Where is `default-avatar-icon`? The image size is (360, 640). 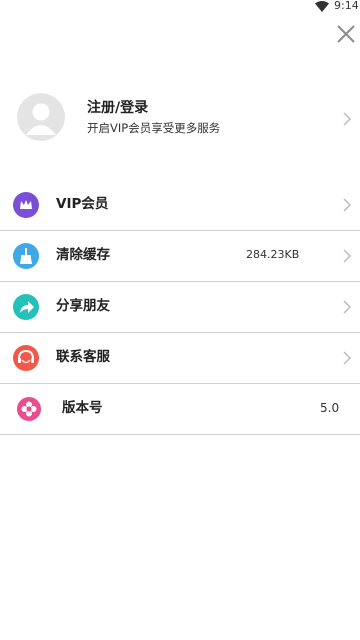 default-avatar-icon is located at coordinates (41, 117).